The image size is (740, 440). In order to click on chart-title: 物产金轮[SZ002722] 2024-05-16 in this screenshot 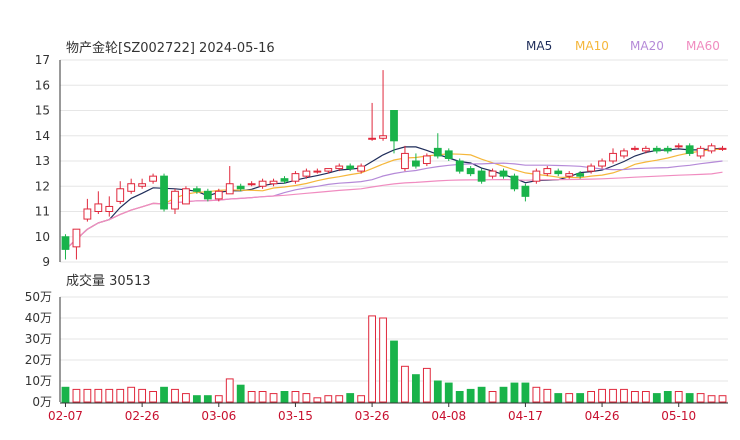, I will do `click(170, 48)`.